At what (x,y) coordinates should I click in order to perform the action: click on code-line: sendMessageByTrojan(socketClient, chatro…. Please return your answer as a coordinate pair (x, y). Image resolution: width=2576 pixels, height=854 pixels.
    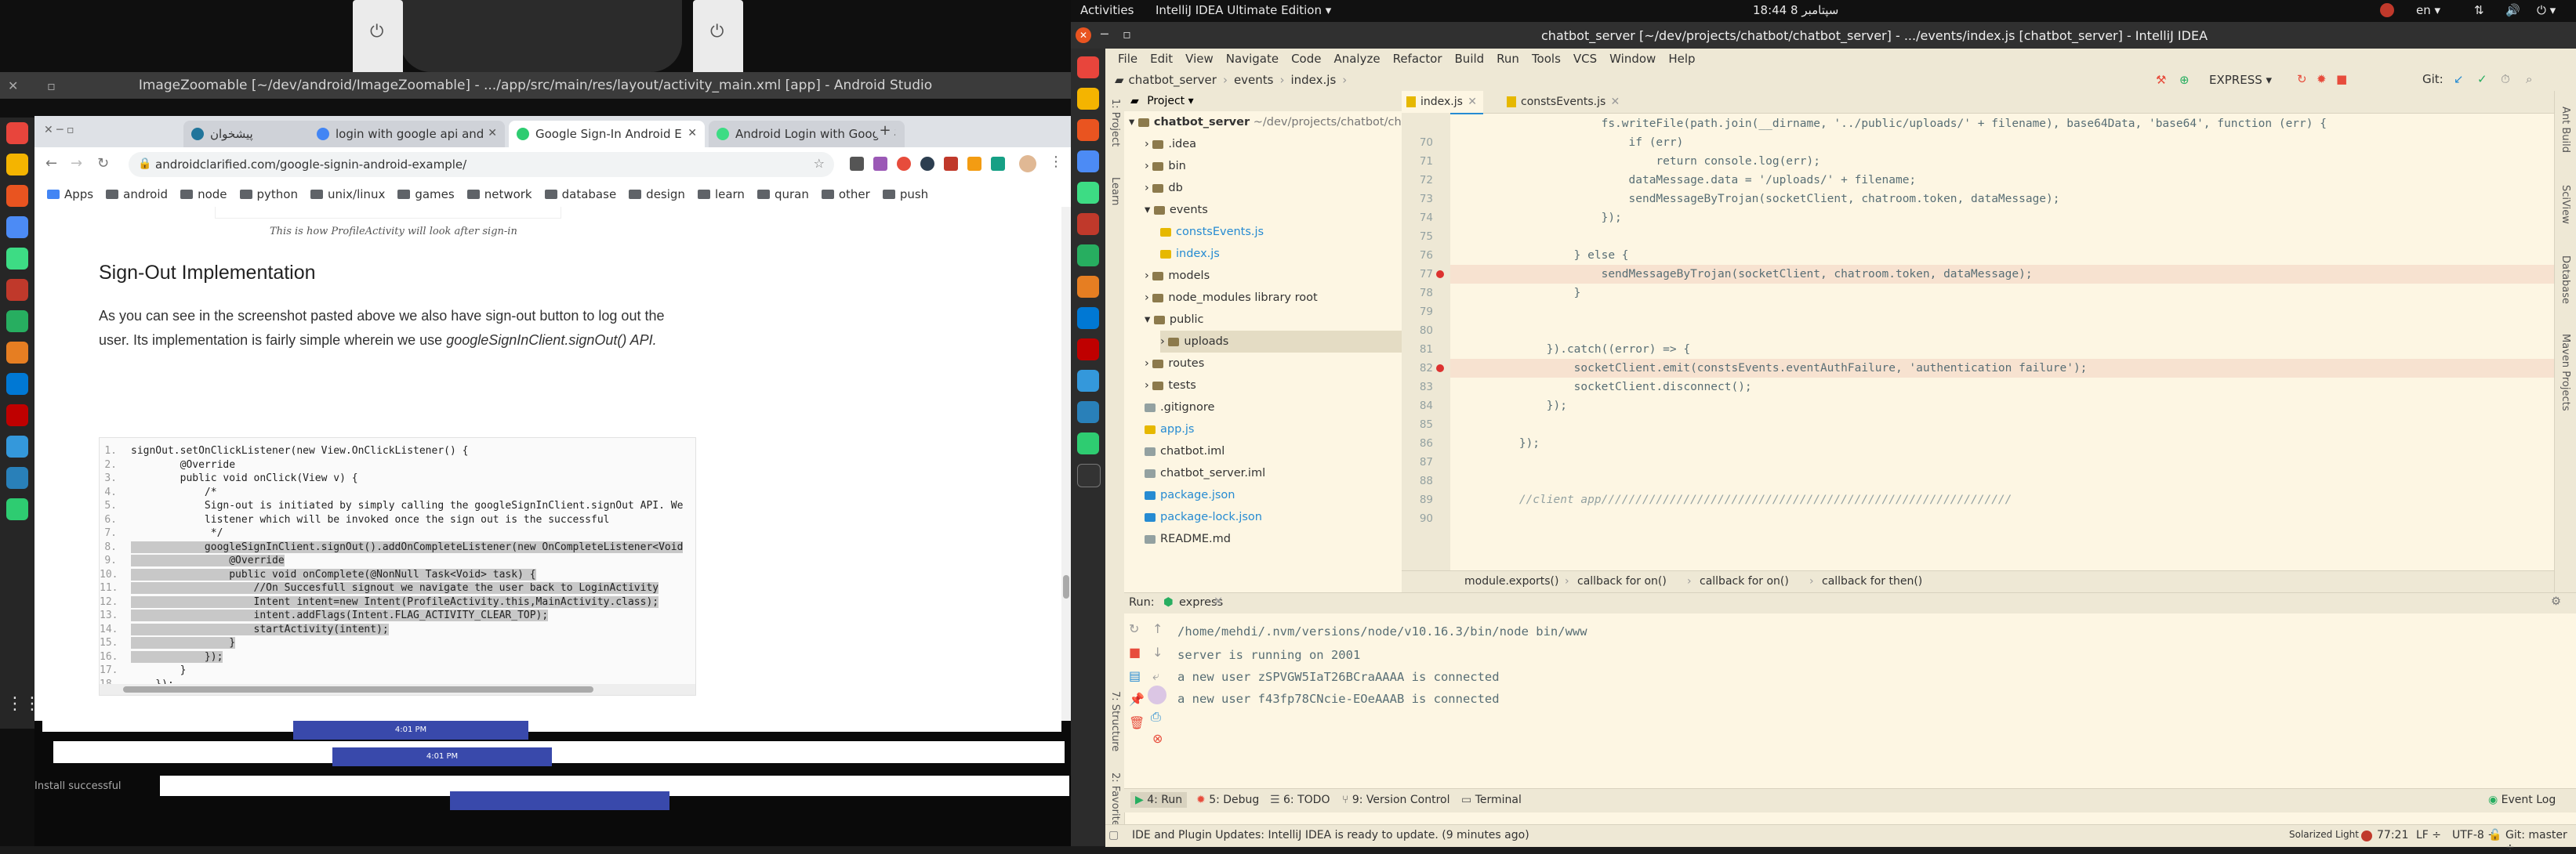
    Looking at the image, I should click on (1749, 274).